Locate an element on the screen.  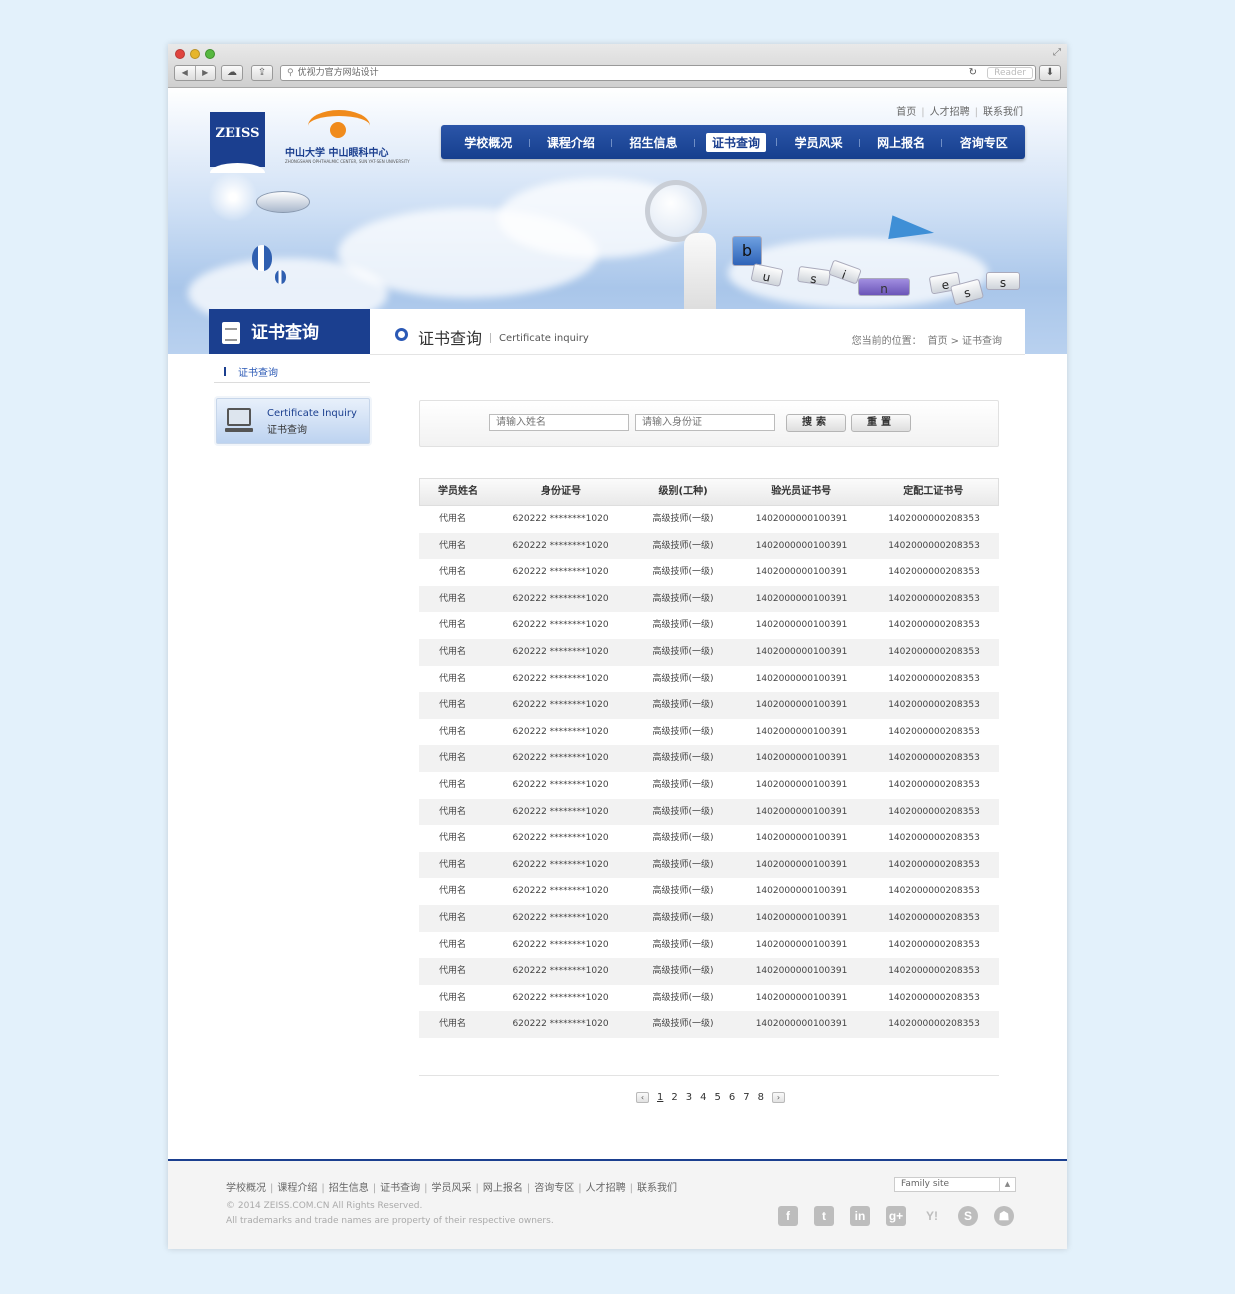
prev-page-button: ‹ is located at coordinates (642, 1097).